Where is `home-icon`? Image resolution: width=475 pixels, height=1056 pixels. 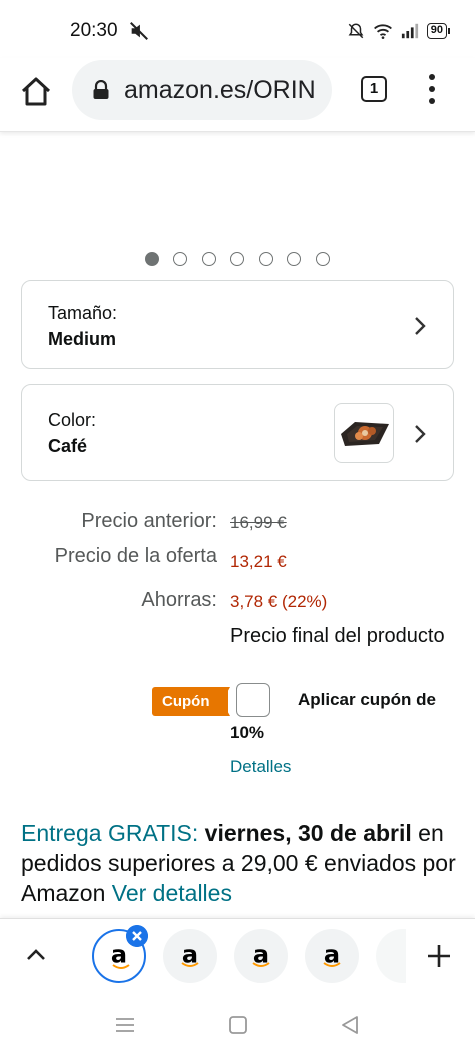
home-icon is located at coordinates (36, 92).